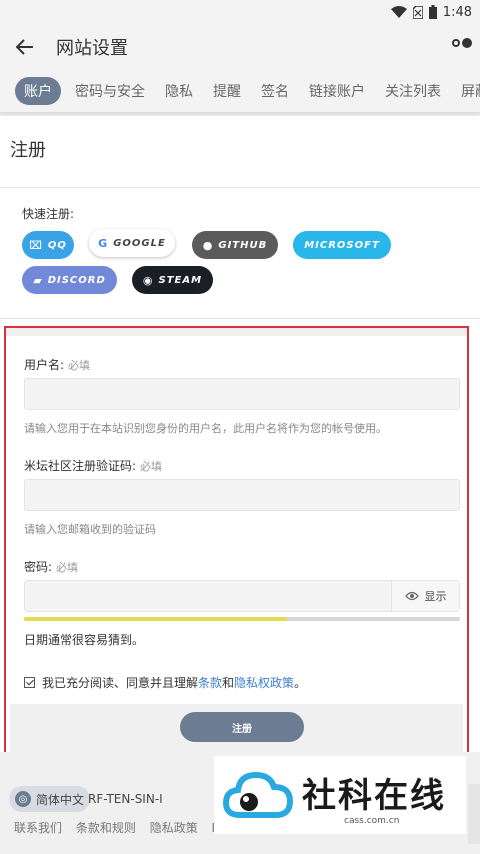  What do you see at coordinates (51, 567) in the screenshot?
I see `password-label: 密码: 必填` at bounding box center [51, 567].